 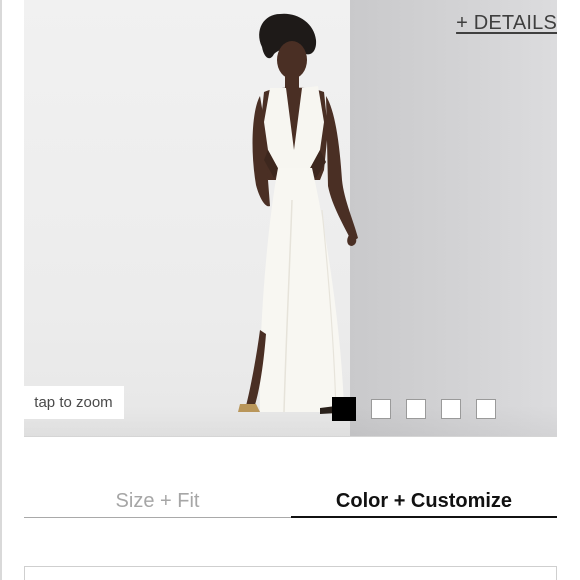 What do you see at coordinates (290, 573) in the screenshot?
I see `customize-panel` at bounding box center [290, 573].